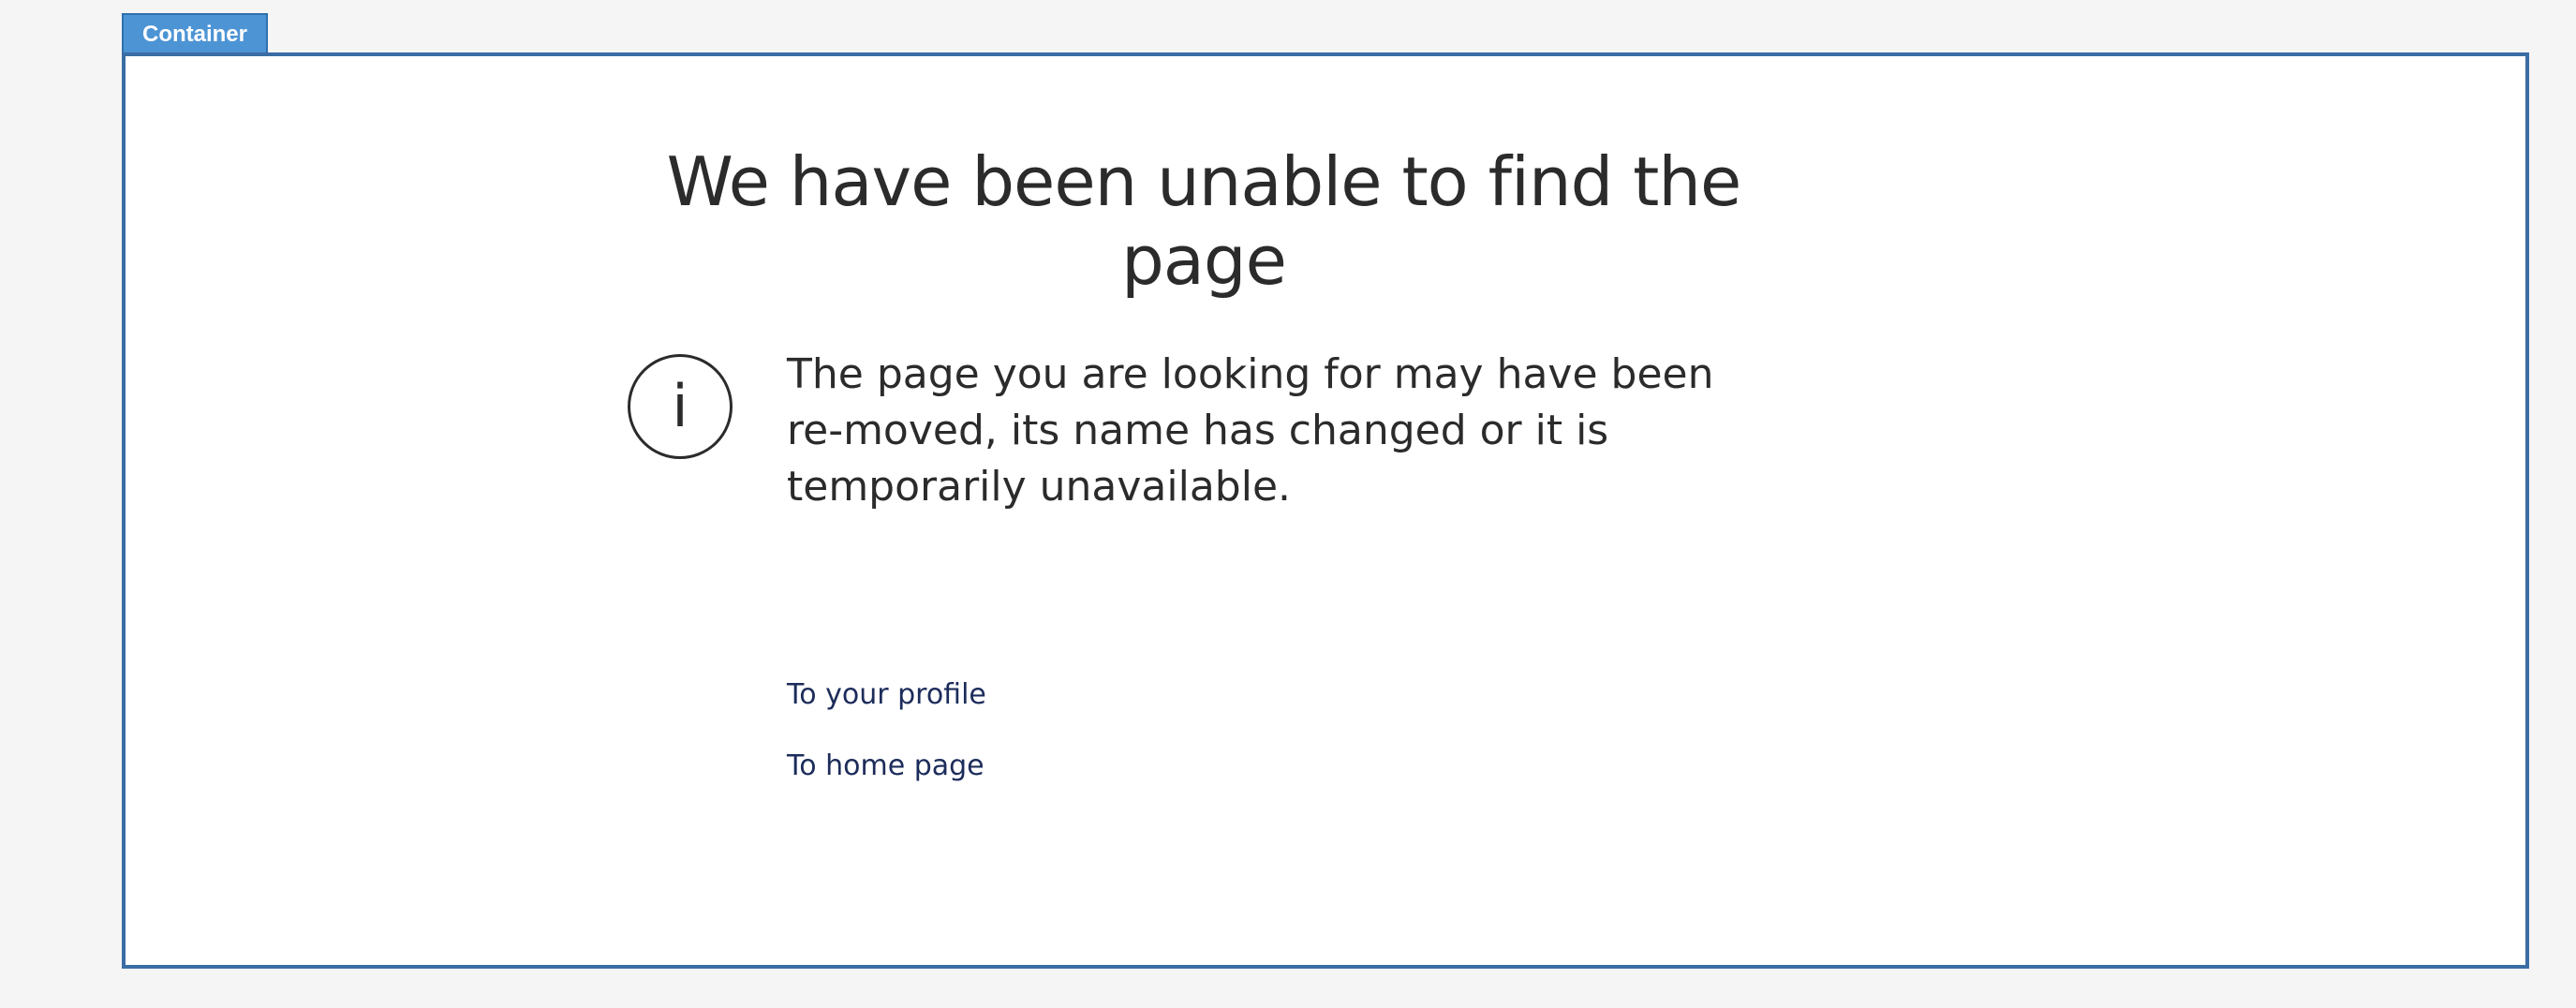  Describe the element at coordinates (1204, 221) in the screenshot. I see `page-title: We have been unable to find the page` at that location.